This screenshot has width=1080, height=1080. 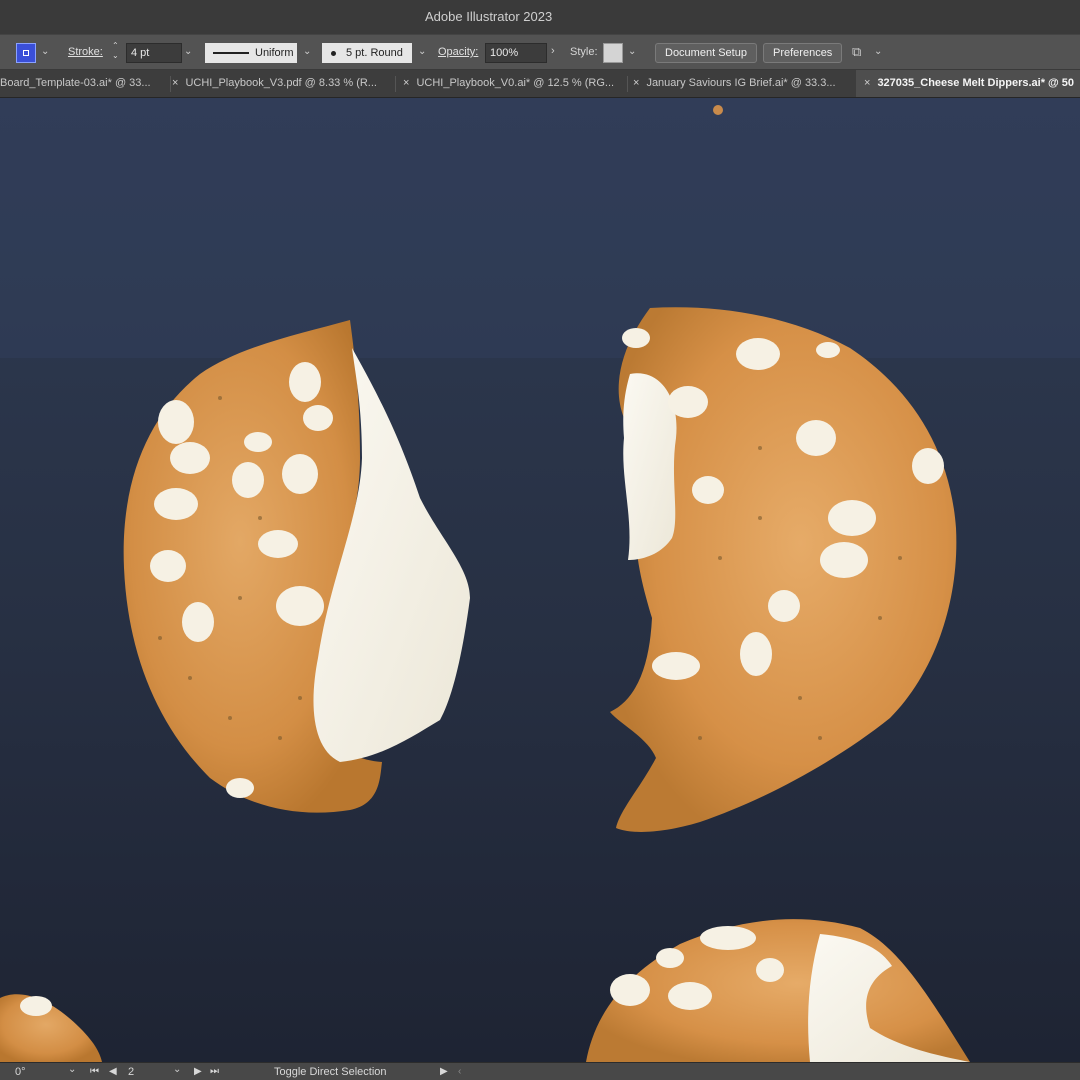 I want to click on tab-cheese-melt-dippers: × 327035_Cheese Melt Dippers.ai* @ 50, so click(x=968, y=83).